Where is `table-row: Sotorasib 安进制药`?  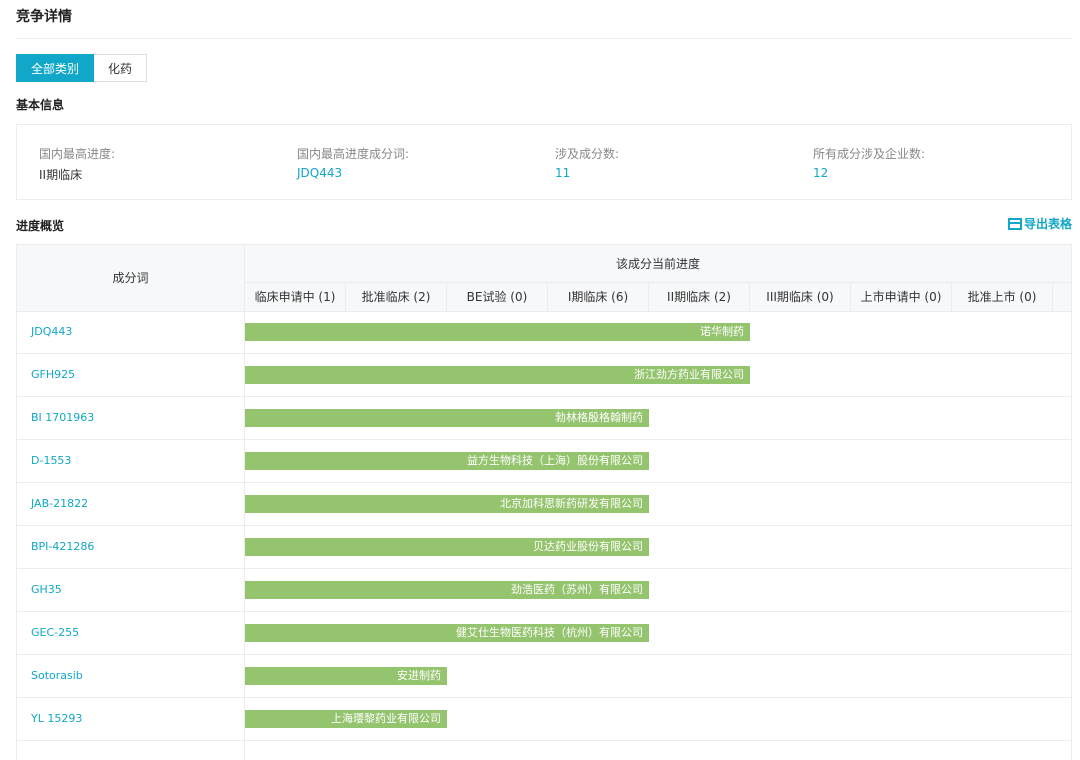 table-row: Sotorasib 安进制药 is located at coordinates (544, 676).